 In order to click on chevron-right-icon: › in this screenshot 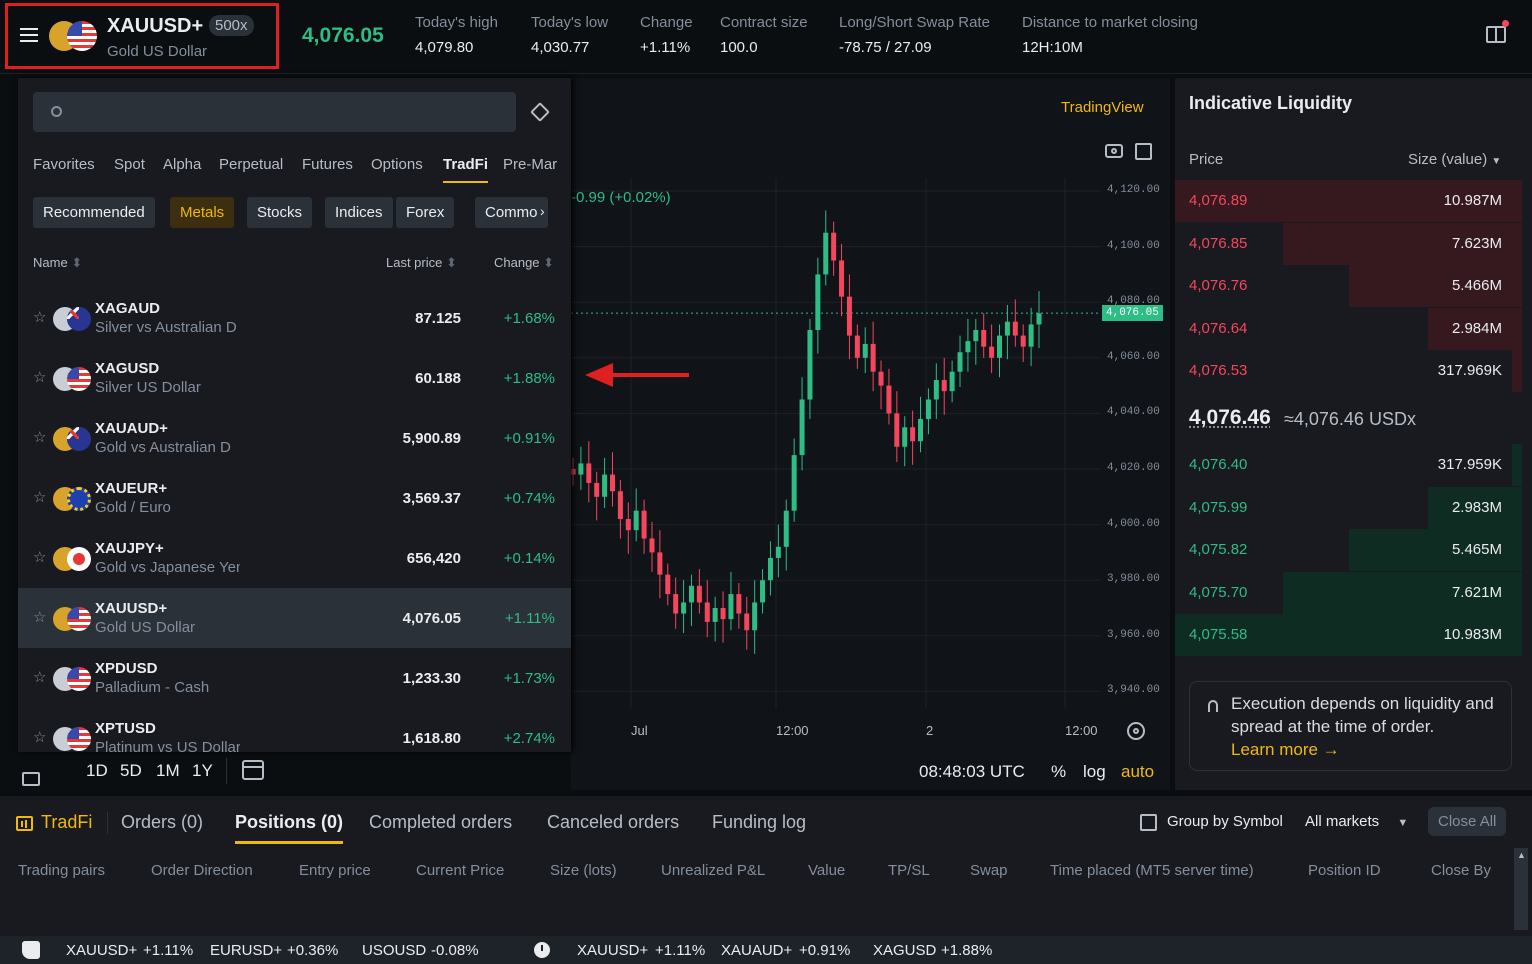, I will do `click(542, 211)`.